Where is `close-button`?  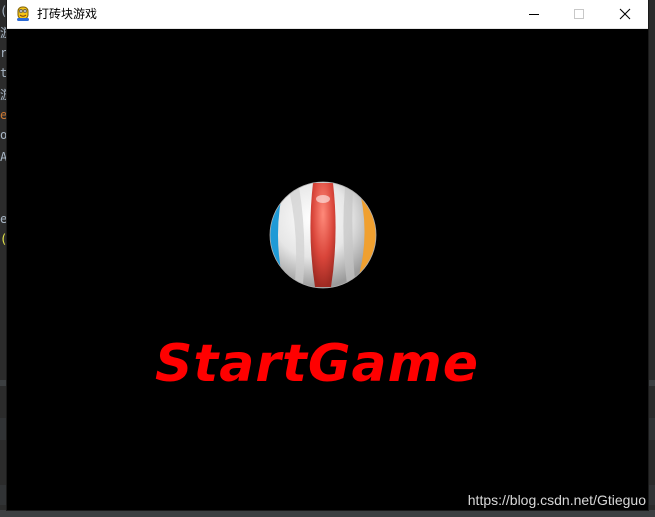 close-button is located at coordinates (625, 14).